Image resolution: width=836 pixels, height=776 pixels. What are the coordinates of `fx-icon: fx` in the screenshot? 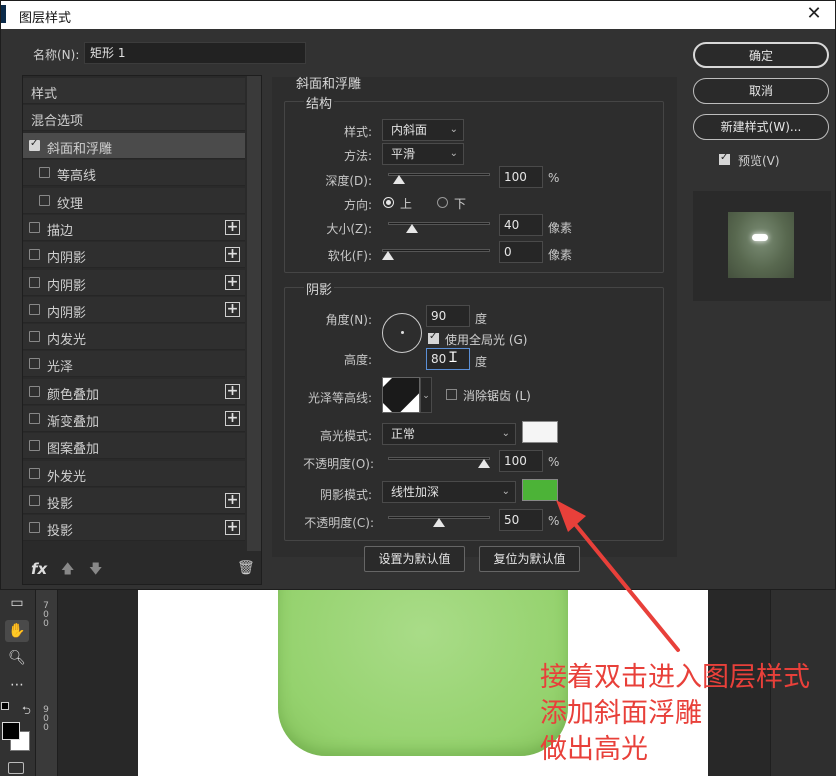 It's located at (39, 569).